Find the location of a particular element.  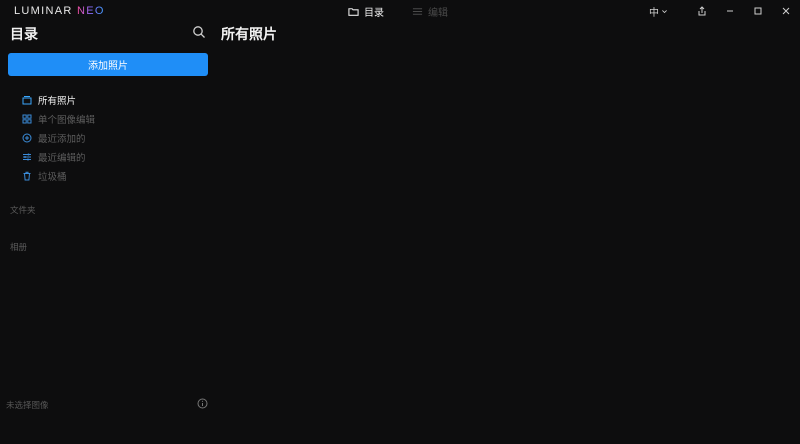

share-button is located at coordinates (702, 11).